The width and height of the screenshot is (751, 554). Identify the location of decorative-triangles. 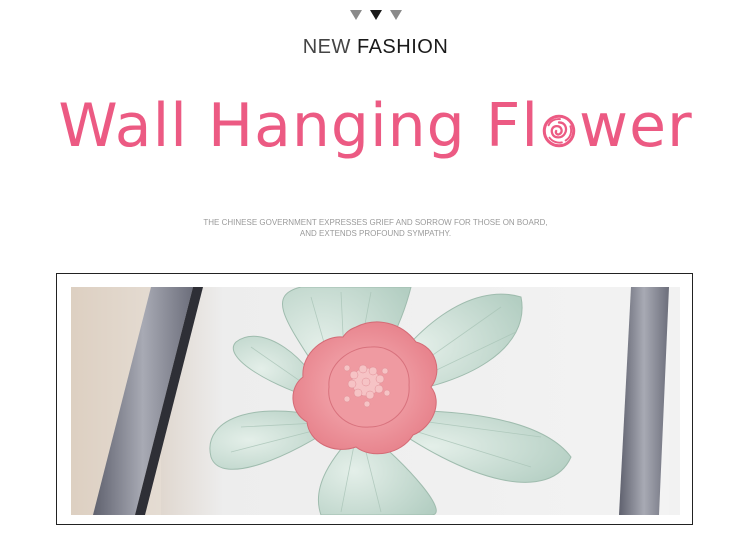
(375, 15).